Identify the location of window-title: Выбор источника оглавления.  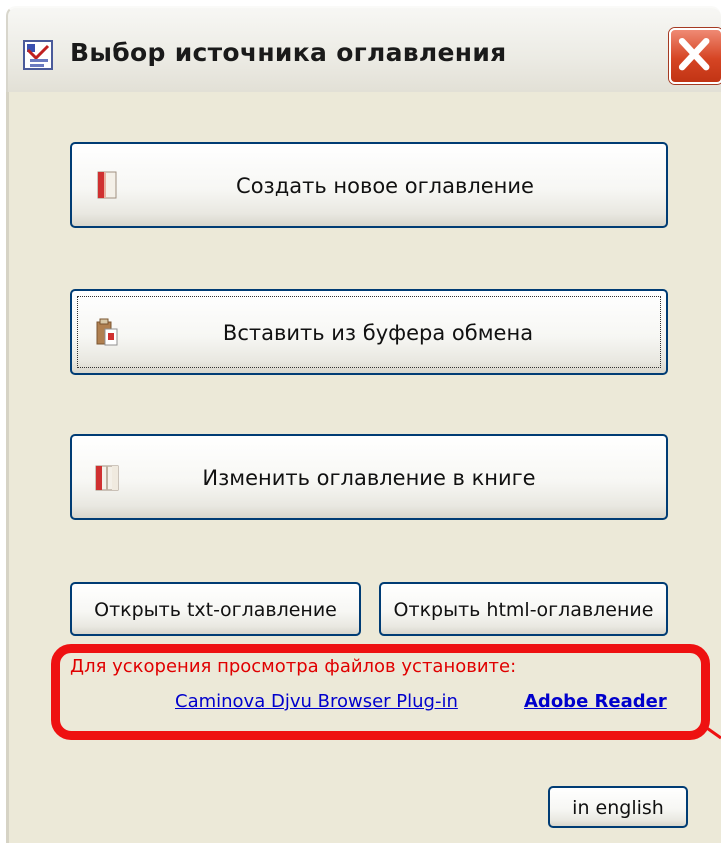
(288, 52).